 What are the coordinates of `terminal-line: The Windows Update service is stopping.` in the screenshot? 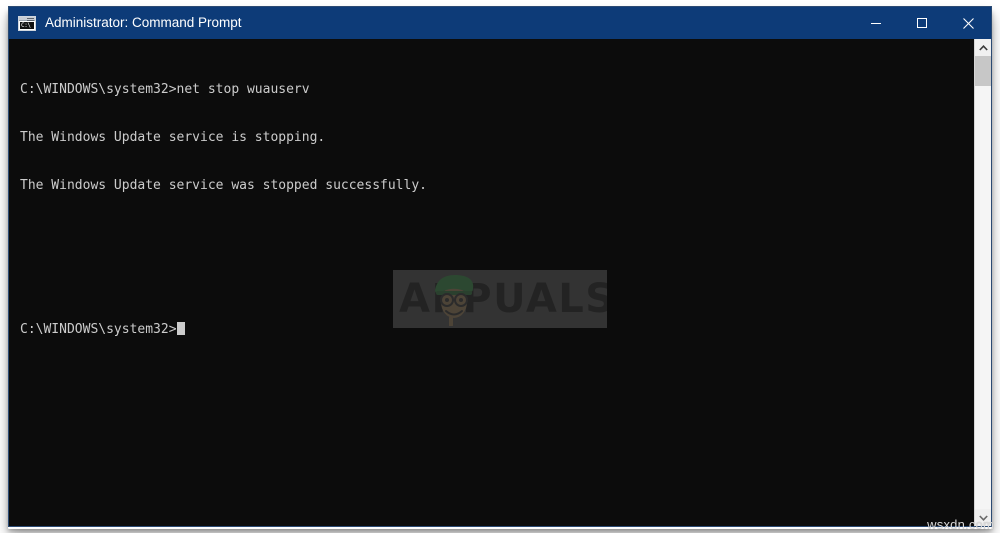 It's located at (173, 137).